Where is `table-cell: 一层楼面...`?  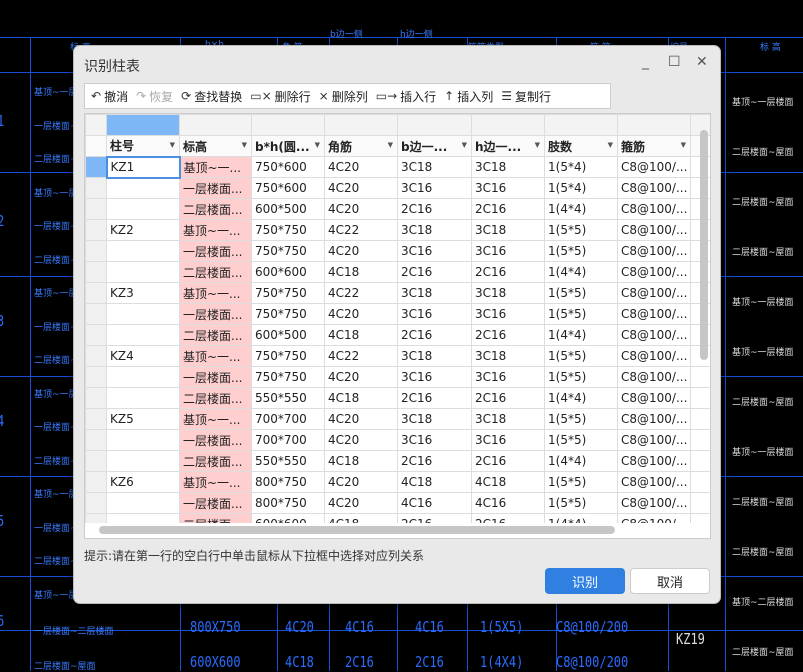 table-cell: 一层楼面... is located at coordinates (215, 251).